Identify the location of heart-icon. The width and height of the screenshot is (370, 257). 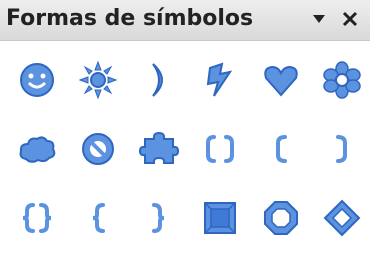
(280, 81).